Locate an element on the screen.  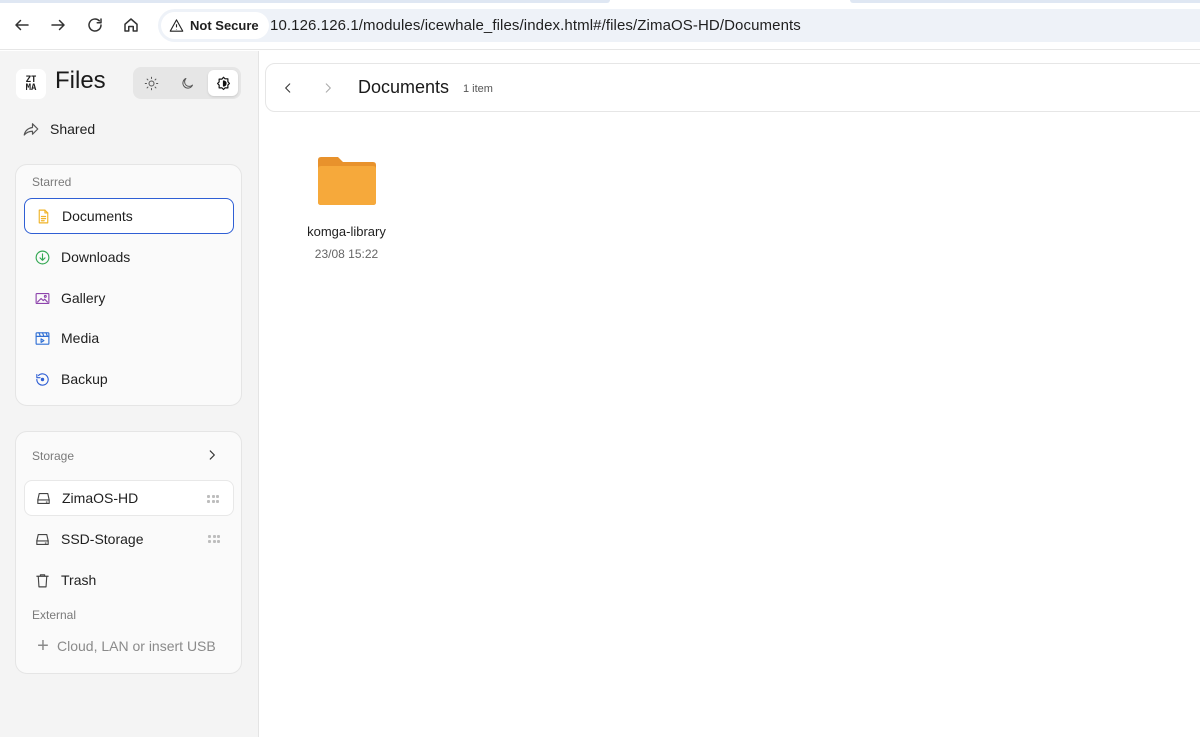
browser-reload-button is located at coordinates (95, 25).